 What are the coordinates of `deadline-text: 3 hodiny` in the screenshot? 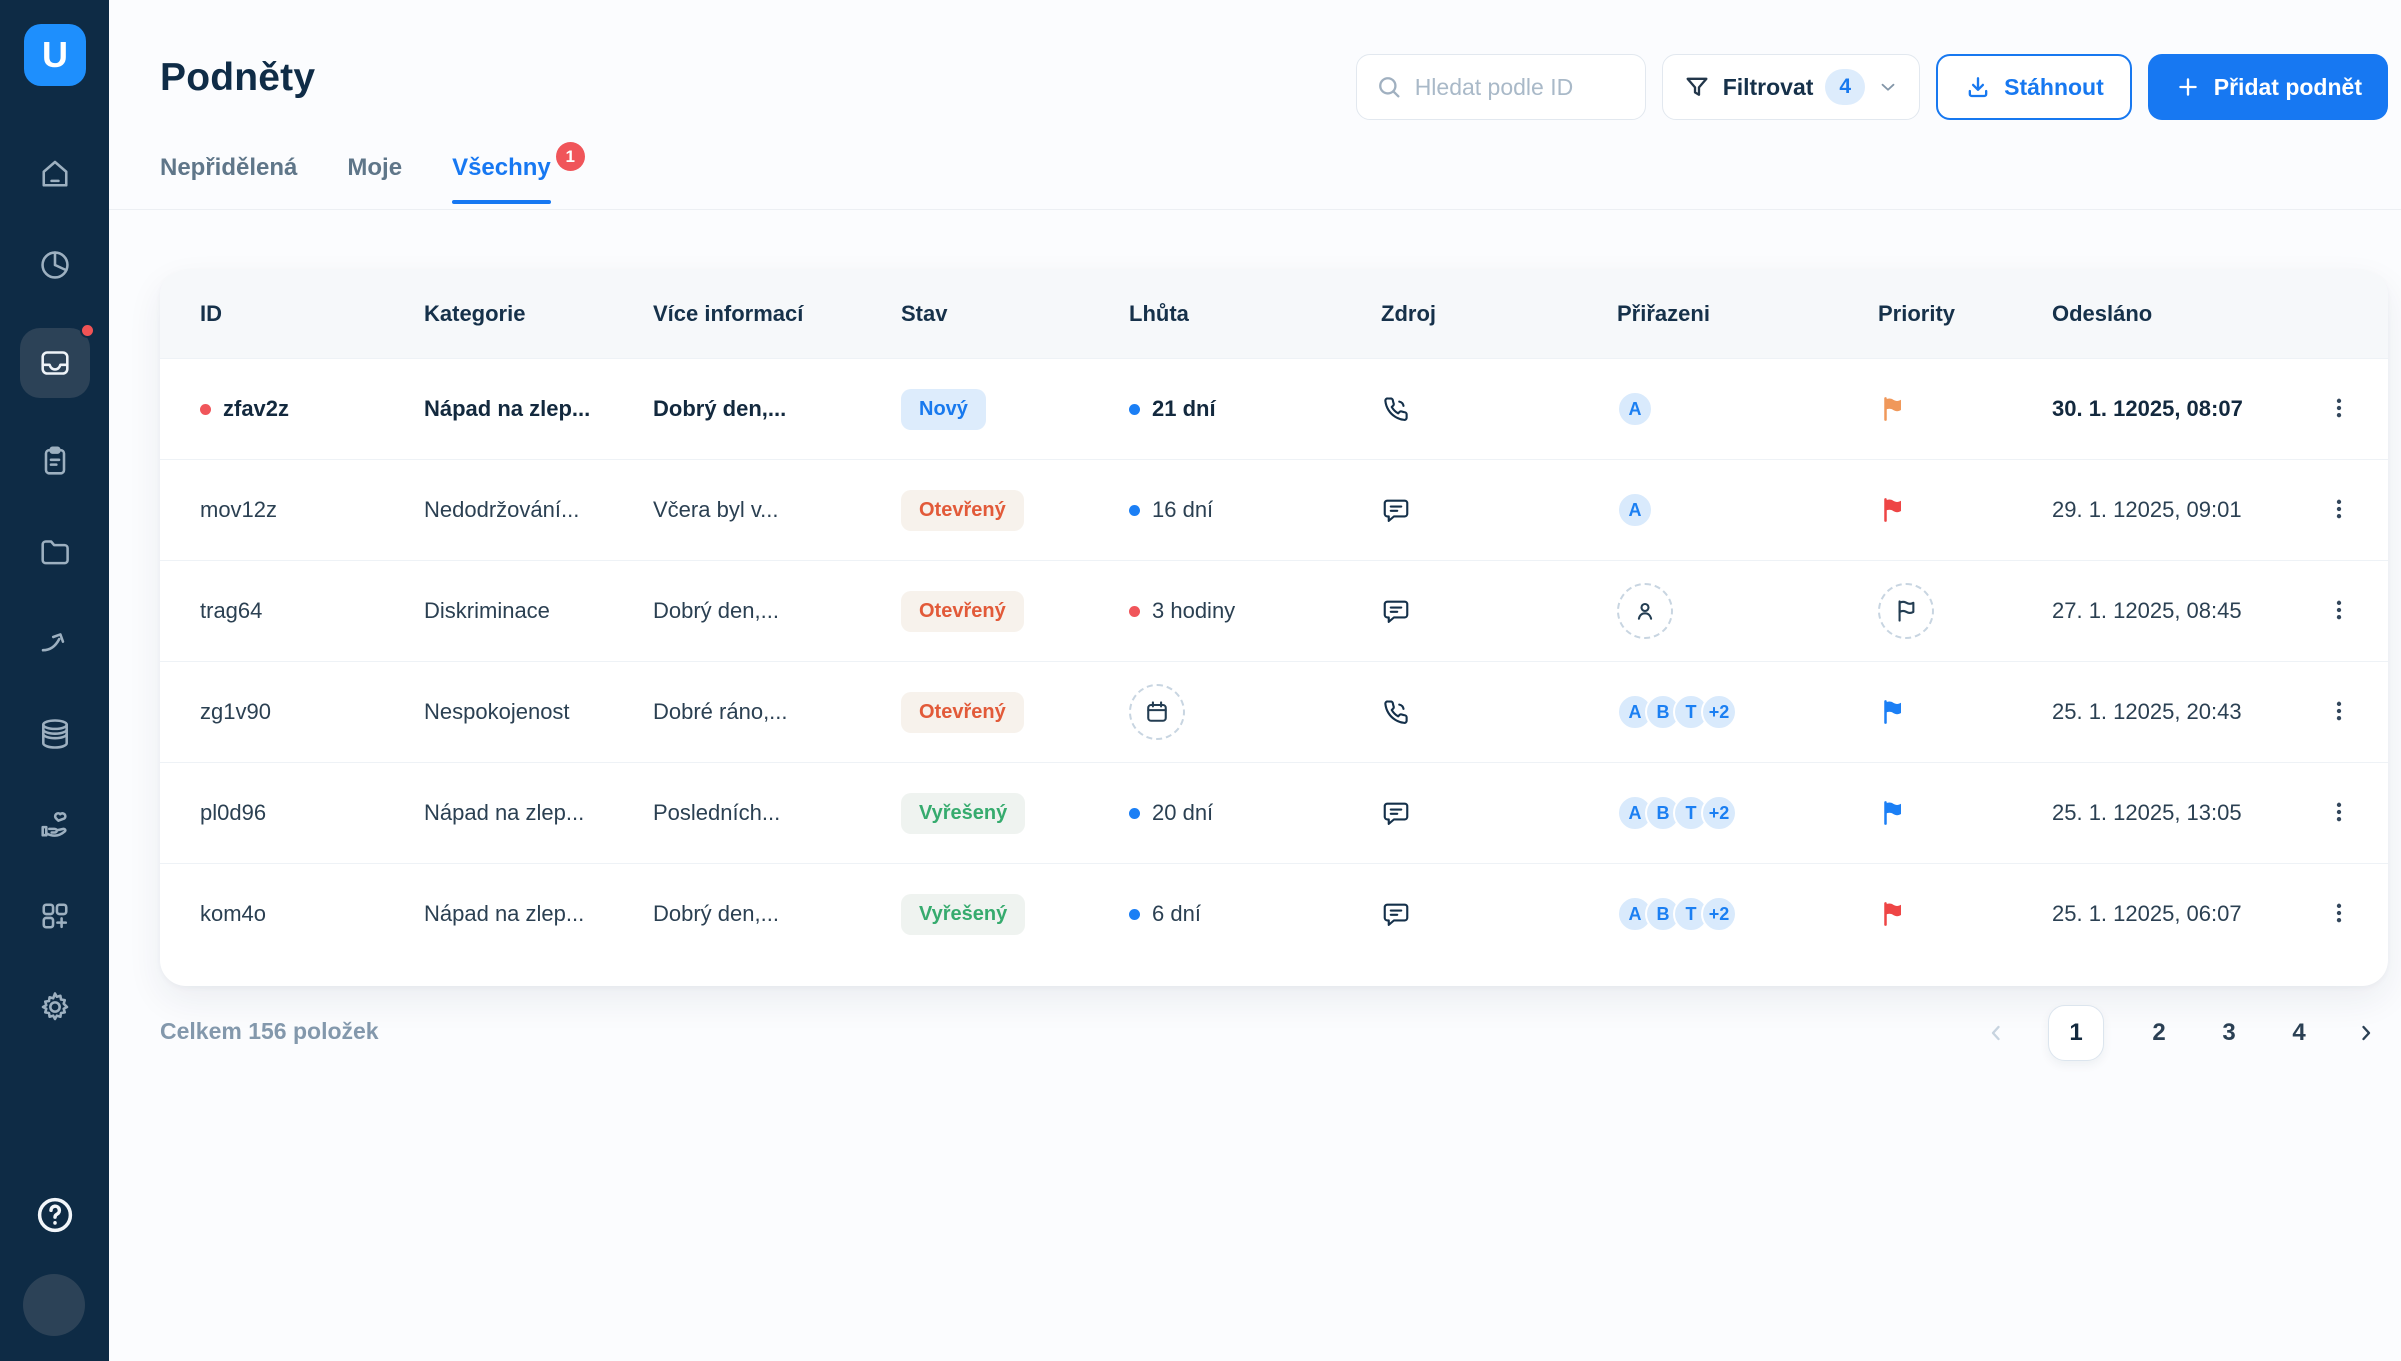 It's located at (1194, 610).